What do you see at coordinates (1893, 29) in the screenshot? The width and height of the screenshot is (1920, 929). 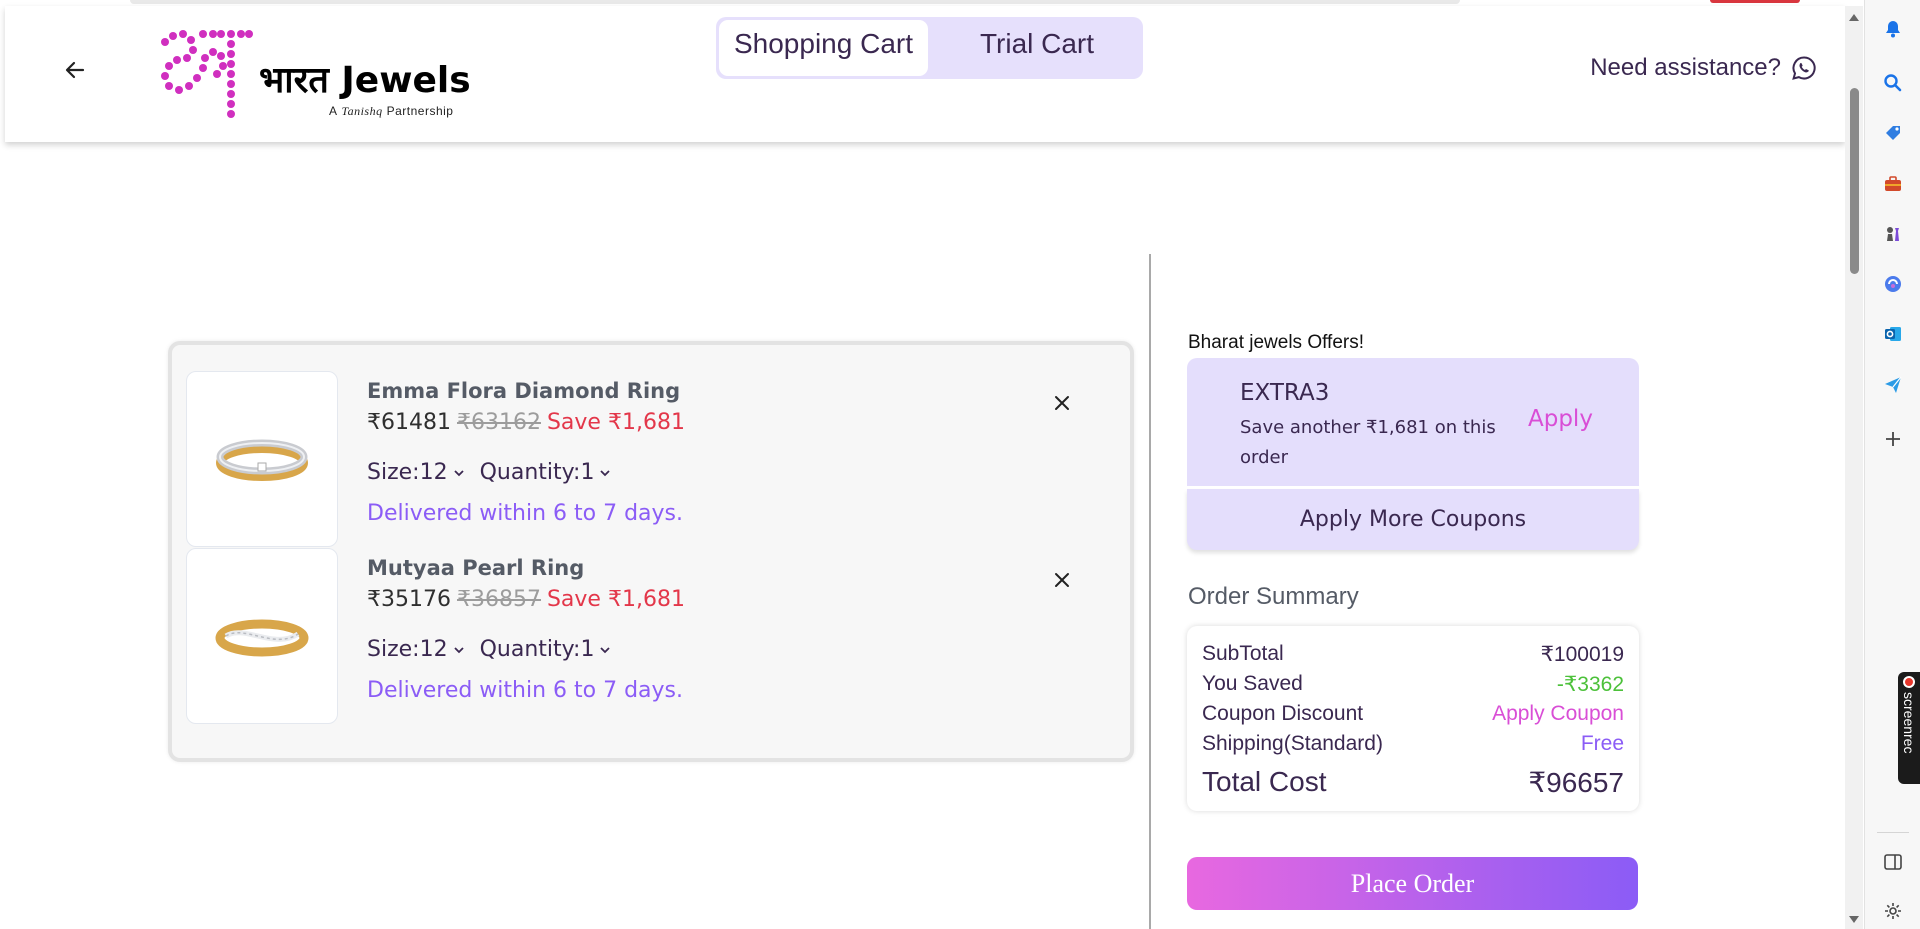 I see `bell-icon` at bounding box center [1893, 29].